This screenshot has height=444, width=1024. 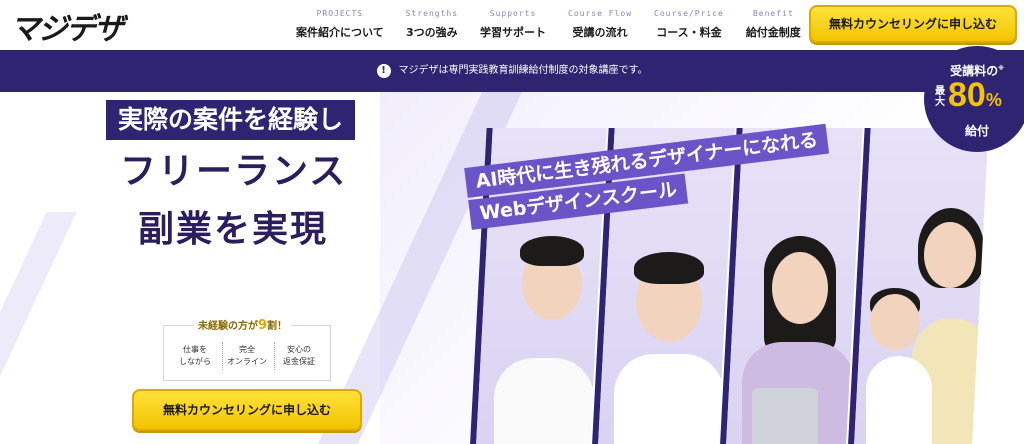 I want to click on site-logo: マジデザ, so click(x=67, y=26).